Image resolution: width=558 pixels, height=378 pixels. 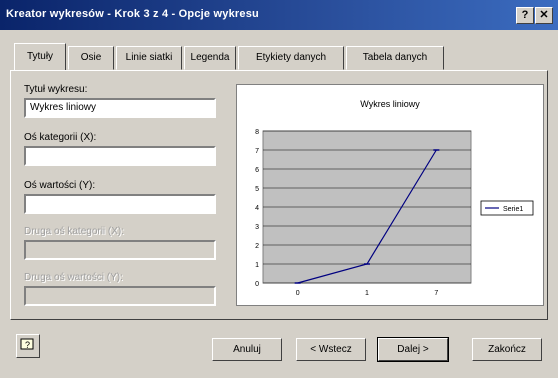 I want to click on tab-data-table: Tabela danych, so click(x=395, y=58).